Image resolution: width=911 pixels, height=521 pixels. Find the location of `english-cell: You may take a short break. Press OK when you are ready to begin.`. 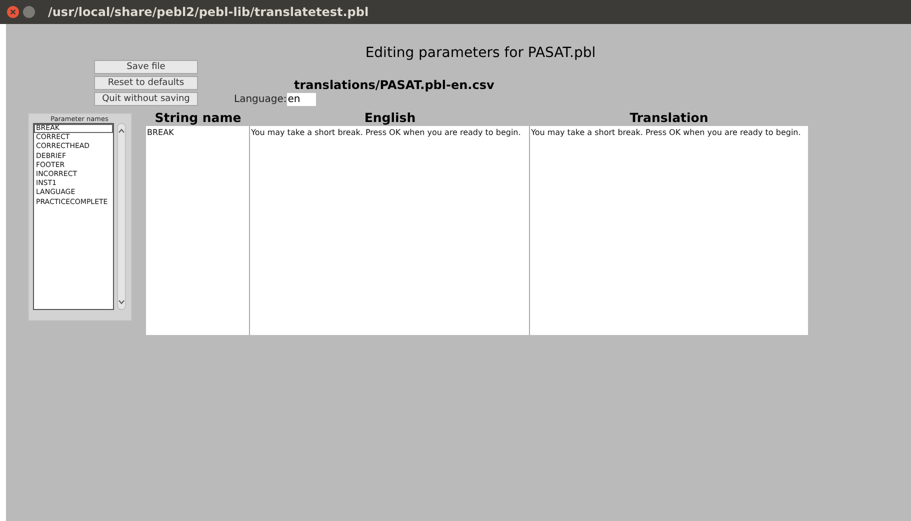

english-cell: You may take a short break. Press OK when you are ready to begin. is located at coordinates (390, 230).